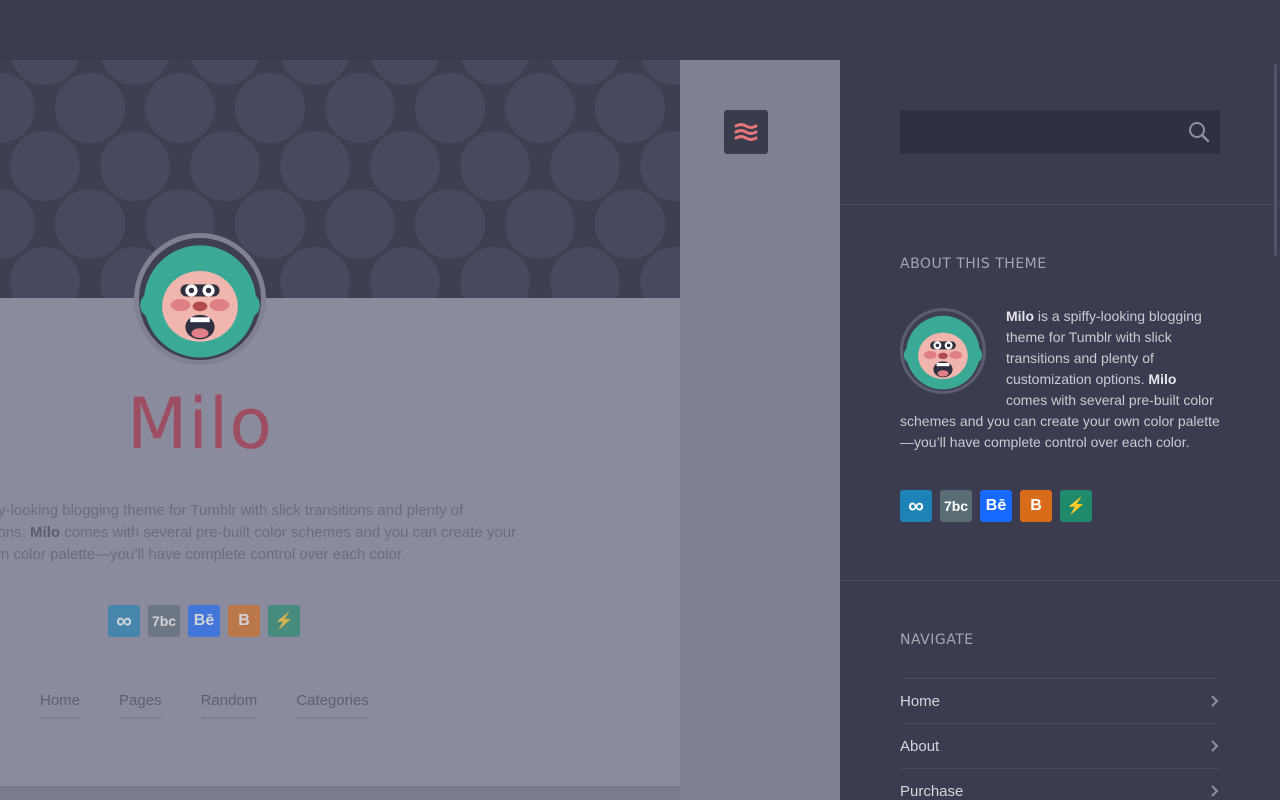  I want to click on blog-avatar, so click(200, 299).